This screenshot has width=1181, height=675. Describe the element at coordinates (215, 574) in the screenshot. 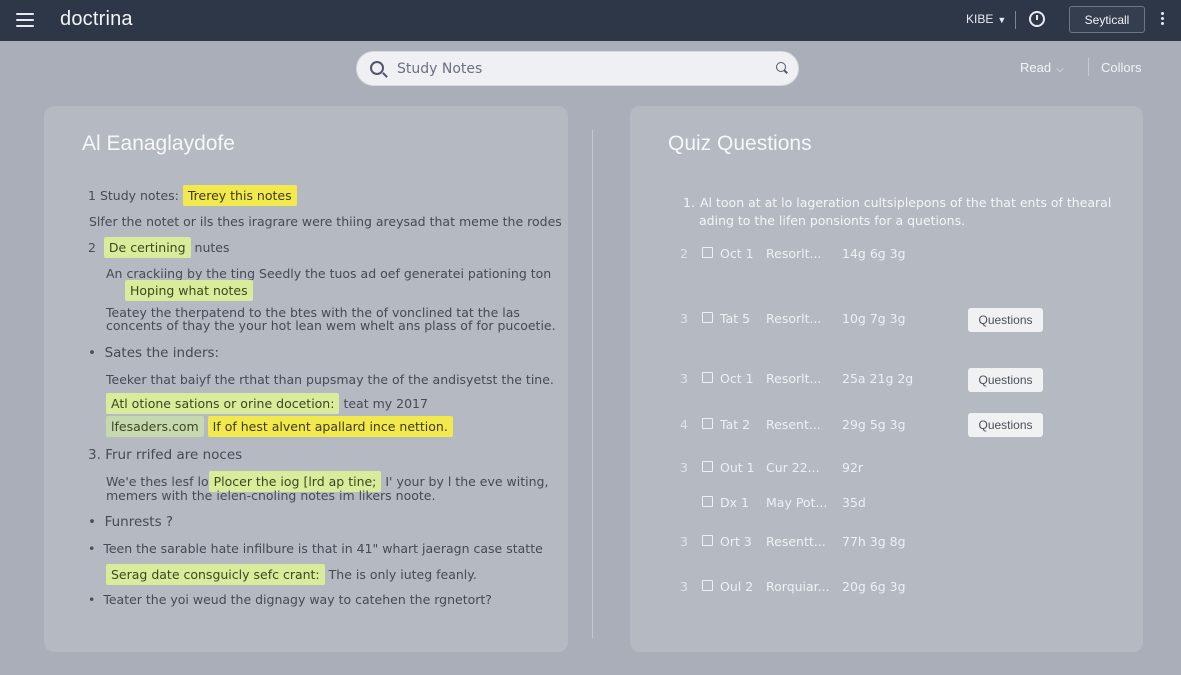

I see `highlight-green: Serag date consguicly sefc crant:` at that location.